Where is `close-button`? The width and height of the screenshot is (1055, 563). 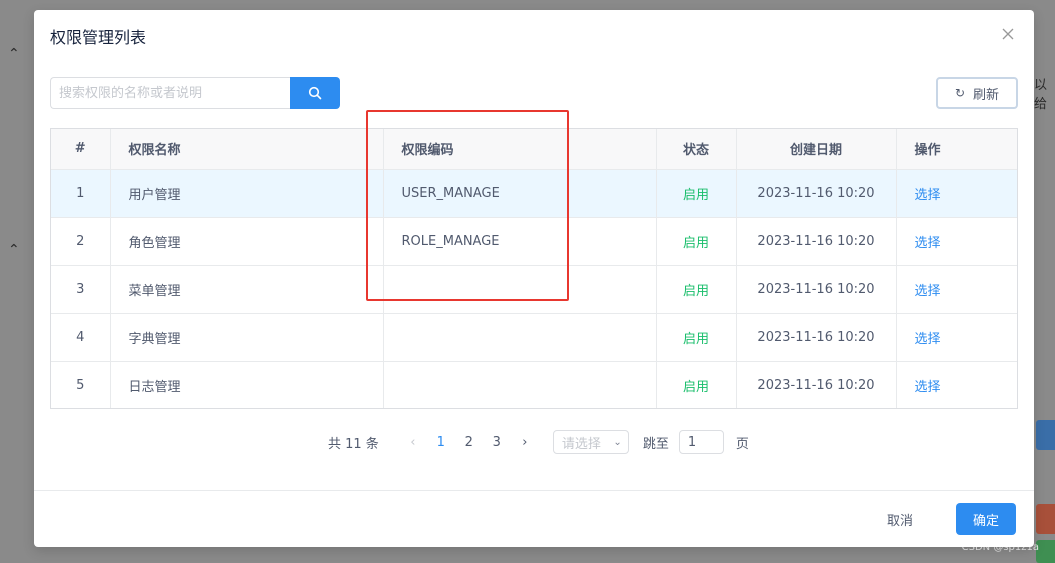
close-button is located at coordinates (1008, 34).